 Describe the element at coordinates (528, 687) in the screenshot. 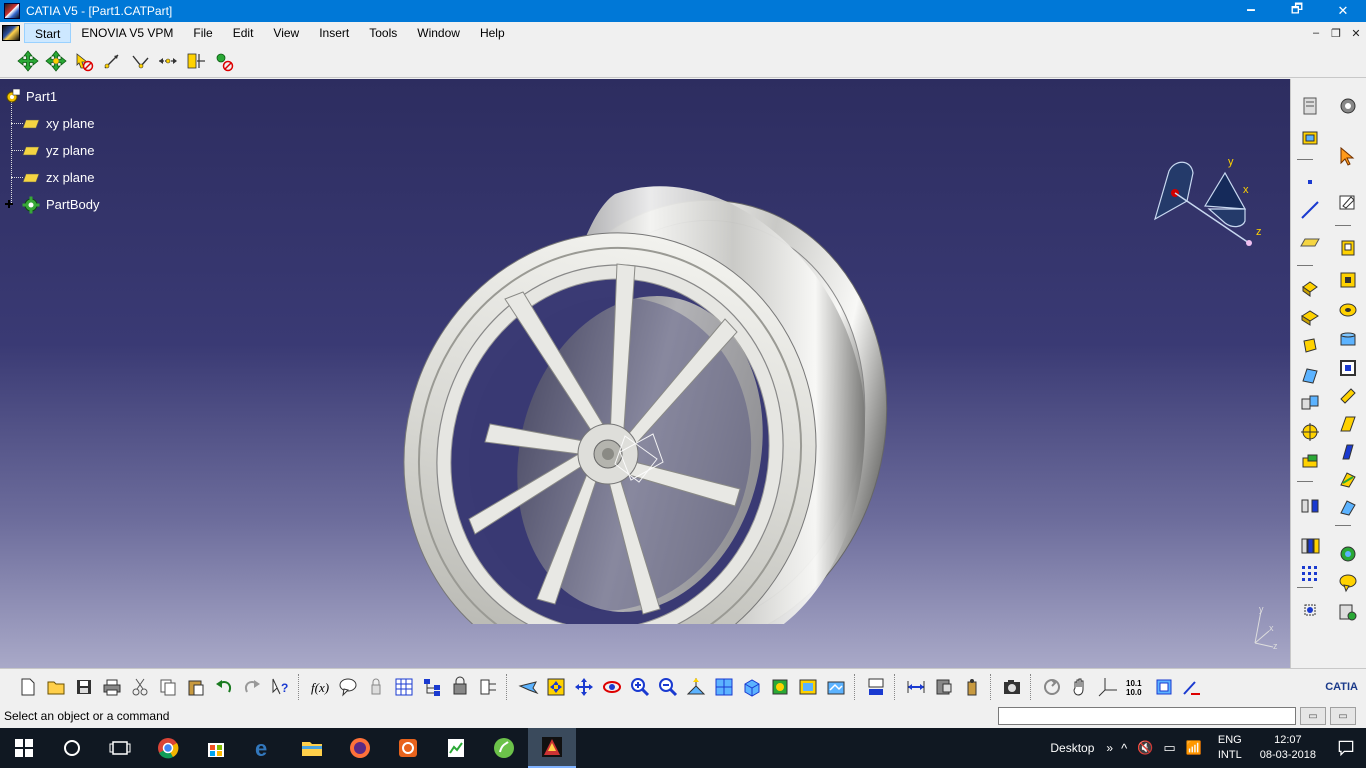

I see `fly-icon` at that location.